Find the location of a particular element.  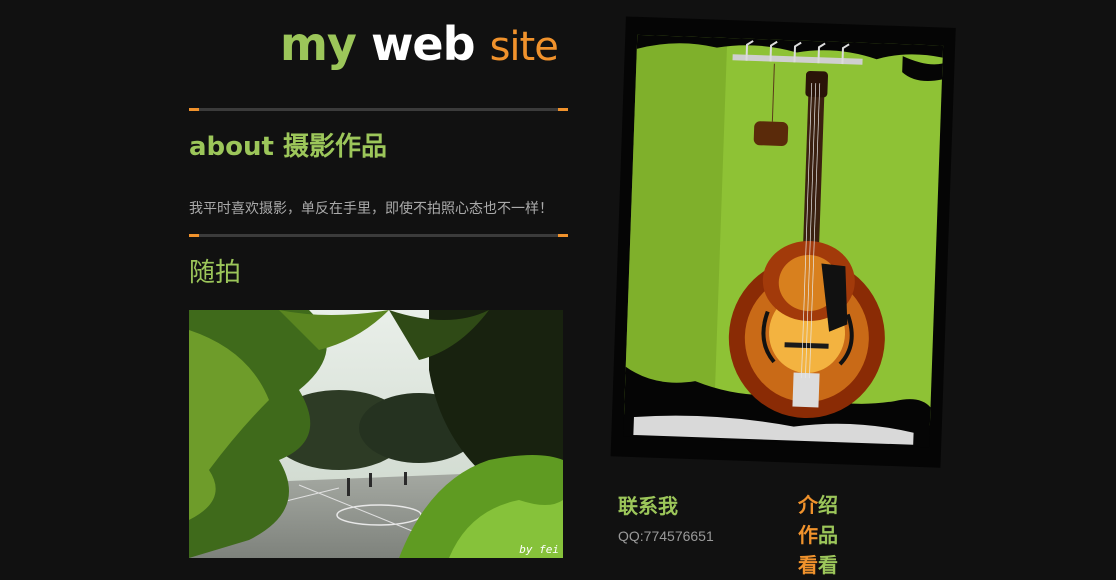

nav-link-intro-char2: 绍 is located at coordinates (828, 505).